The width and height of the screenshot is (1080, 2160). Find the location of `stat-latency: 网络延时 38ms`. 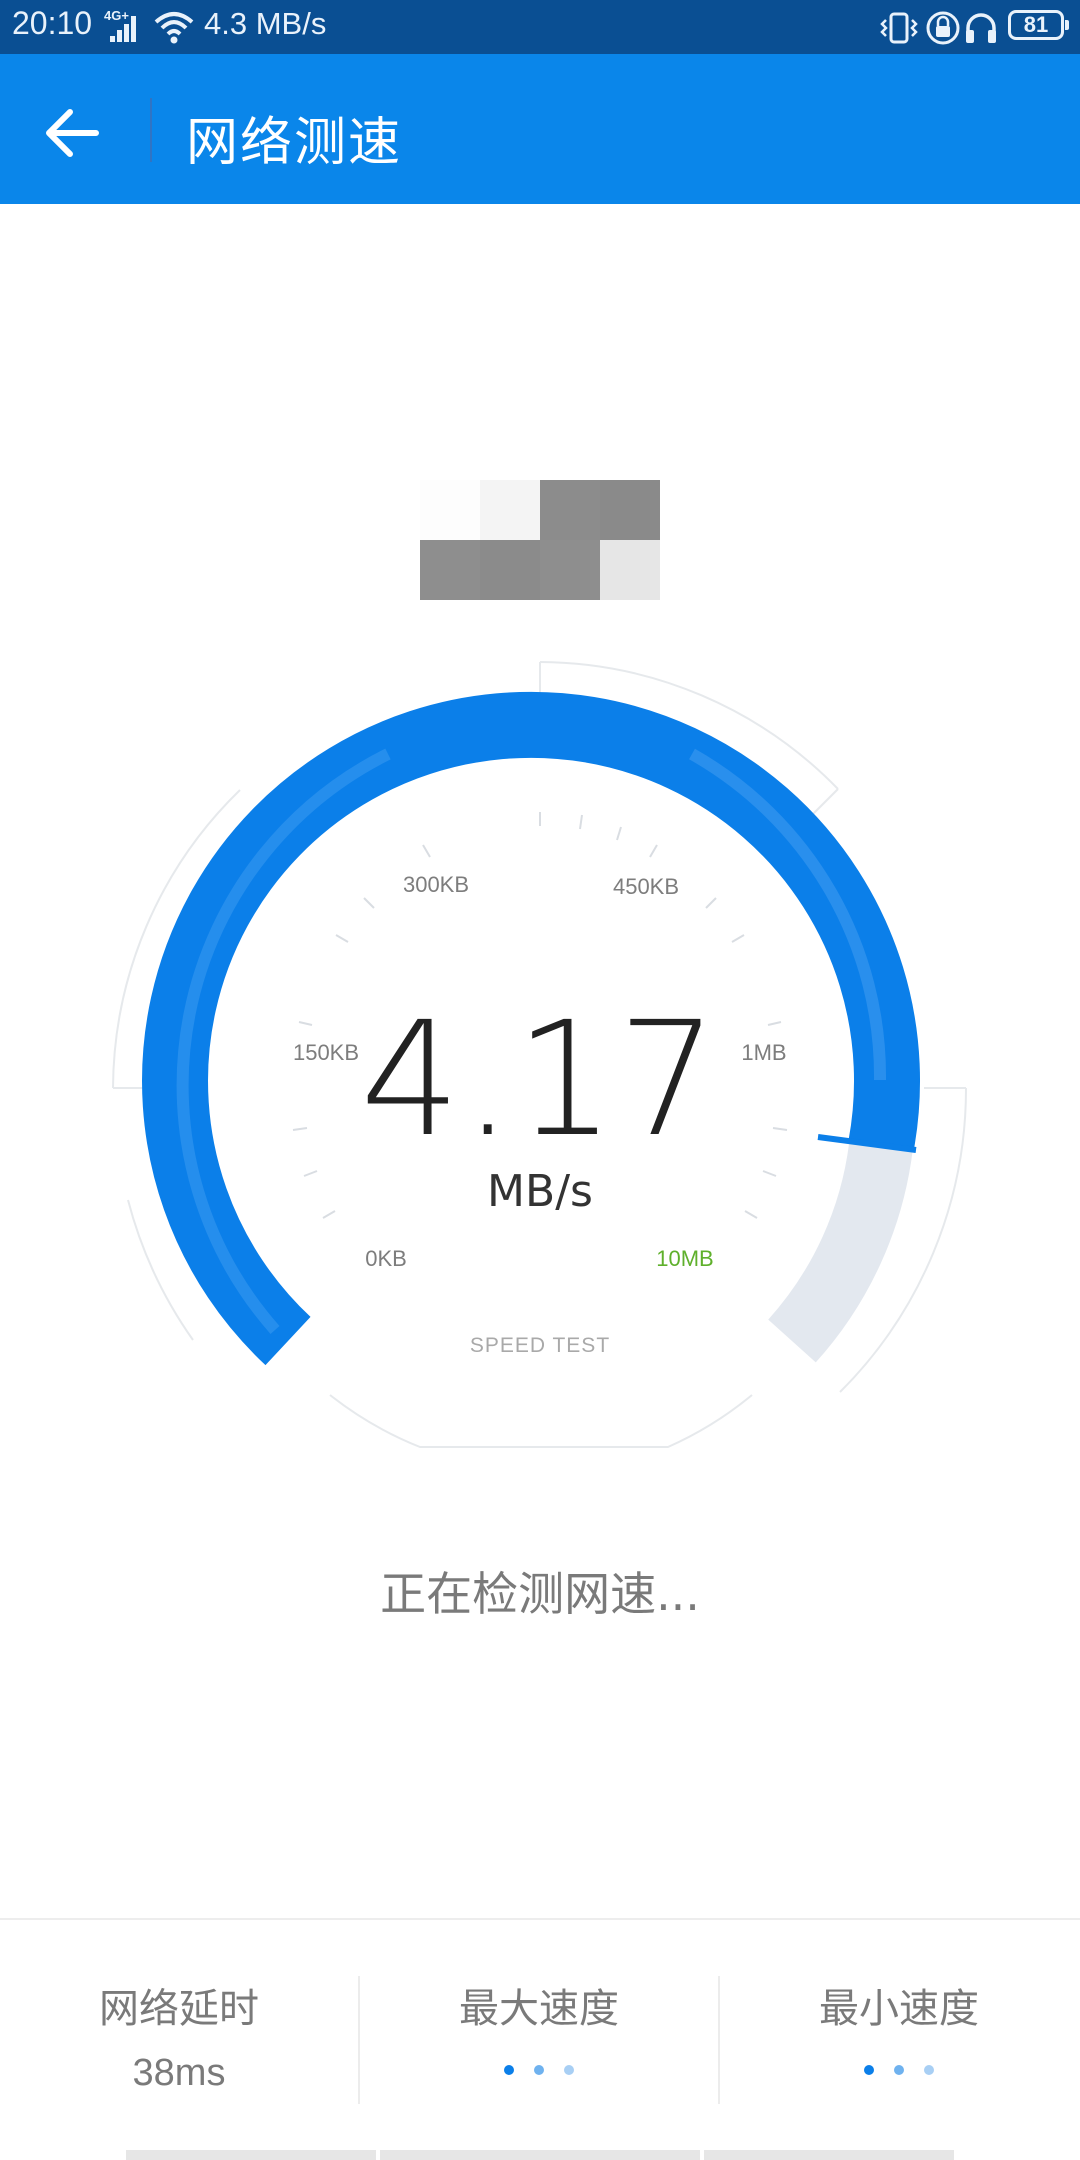

stat-latency: 网络延时 38ms is located at coordinates (179, 2035).